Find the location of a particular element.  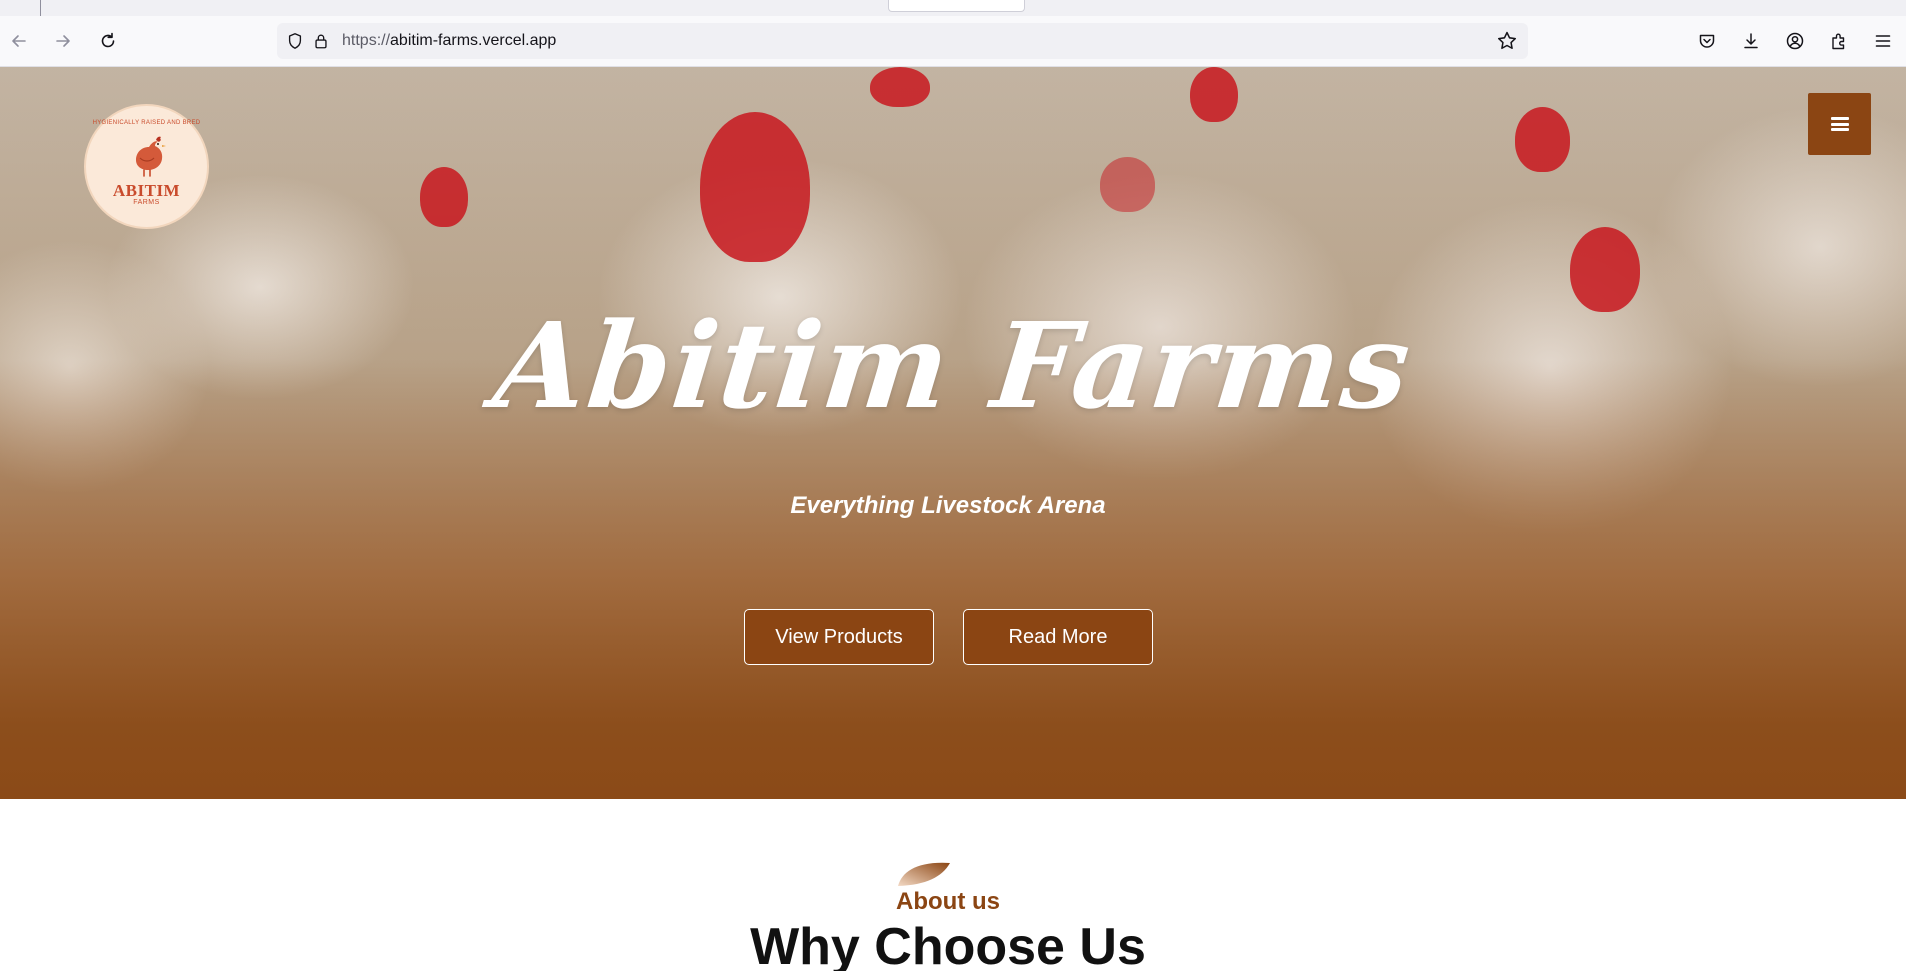

about-label: About us is located at coordinates (948, 901).